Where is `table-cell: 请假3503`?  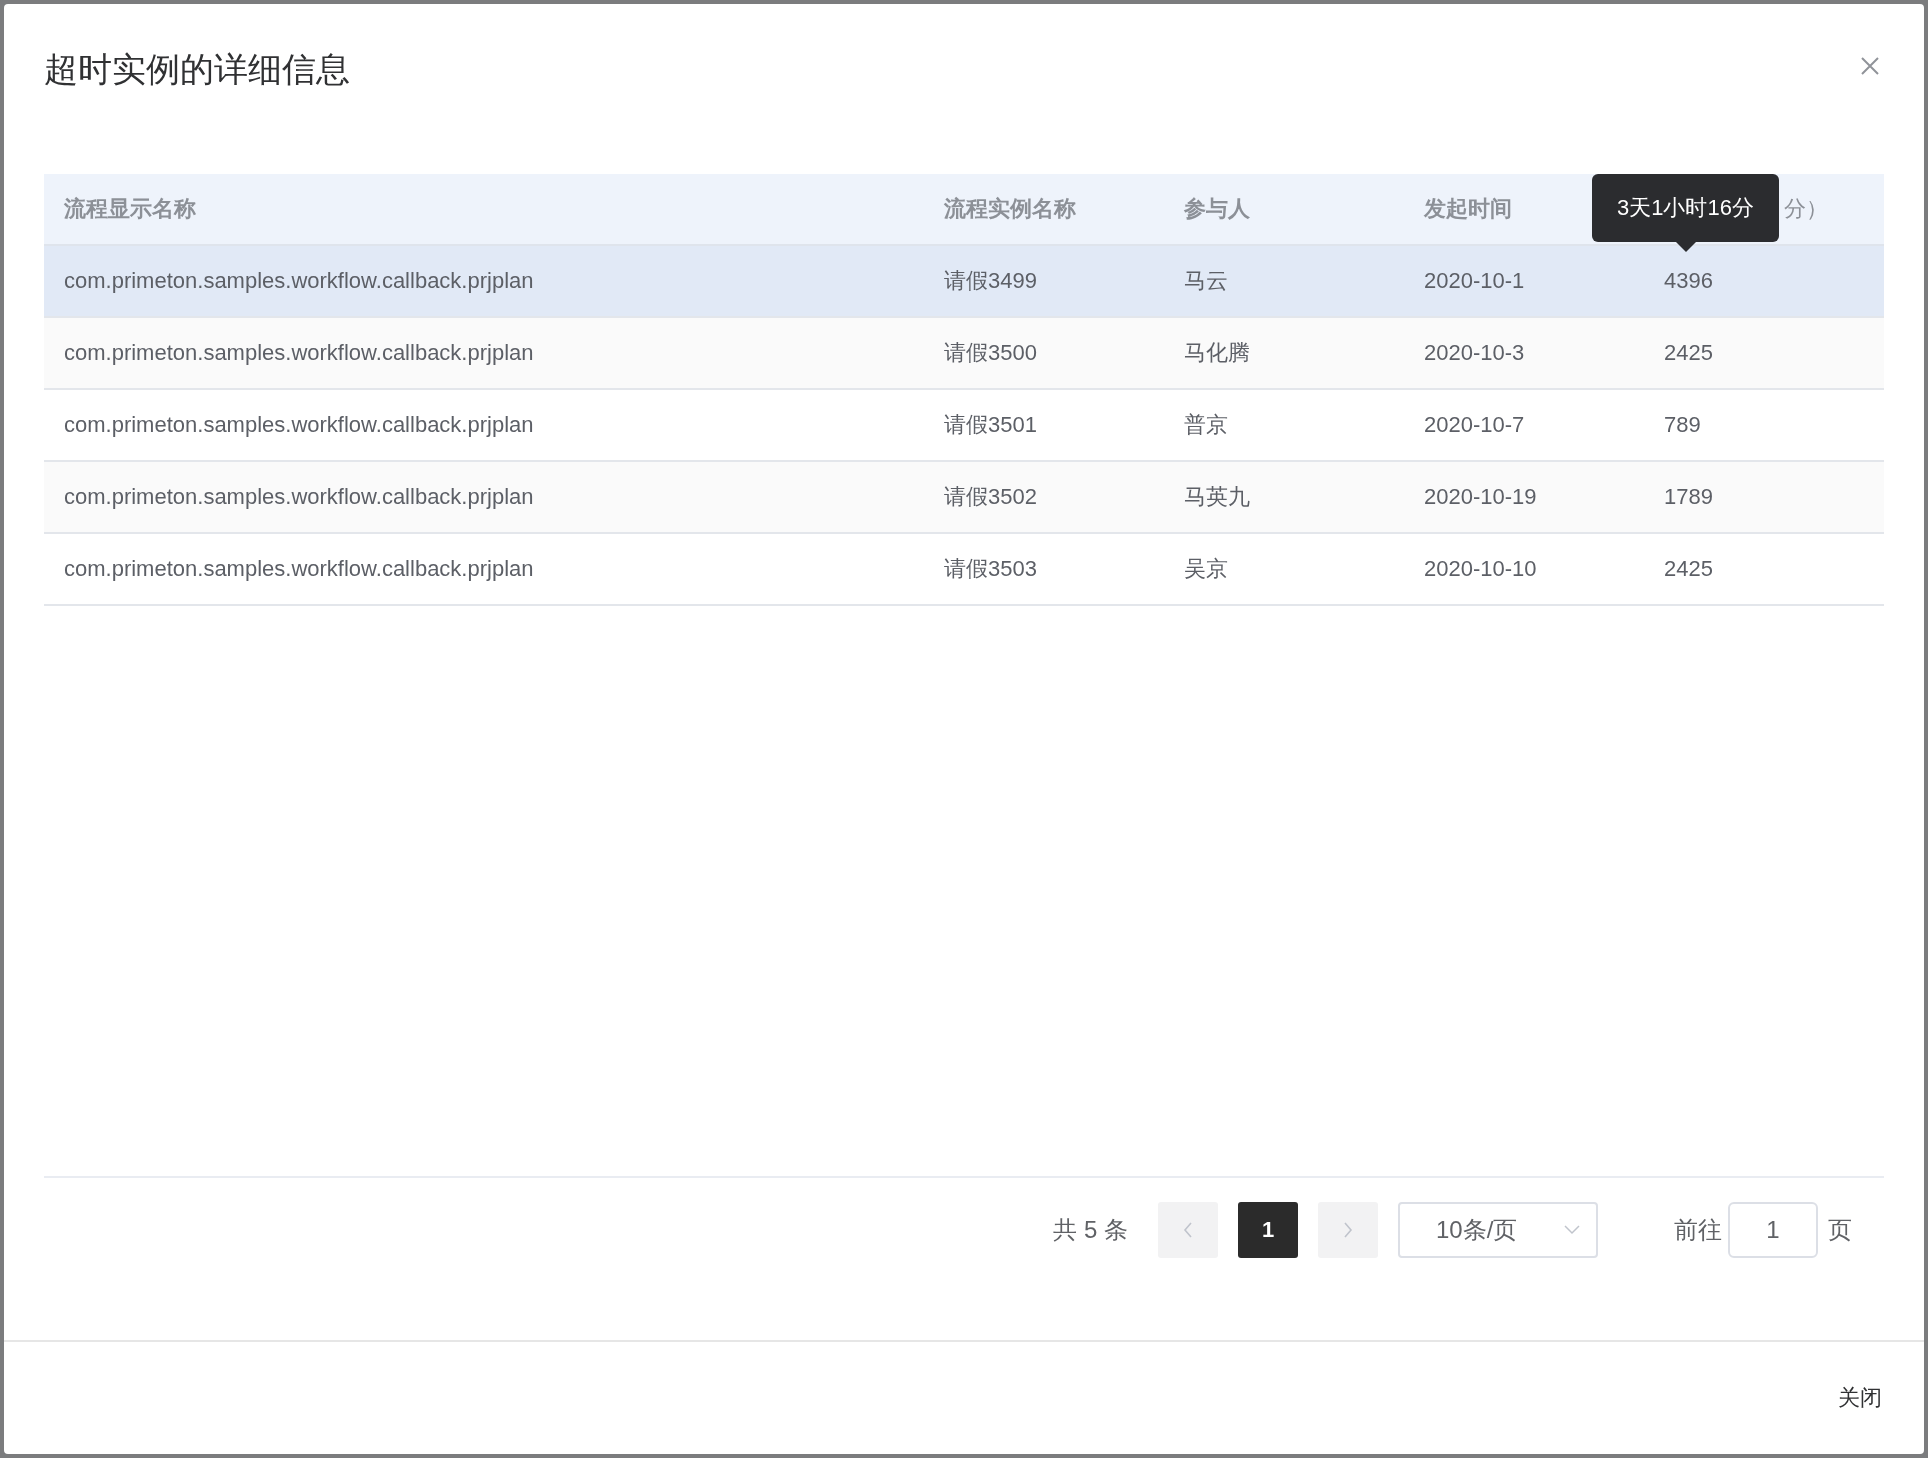 table-cell: 请假3503 is located at coordinates (1044, 569).